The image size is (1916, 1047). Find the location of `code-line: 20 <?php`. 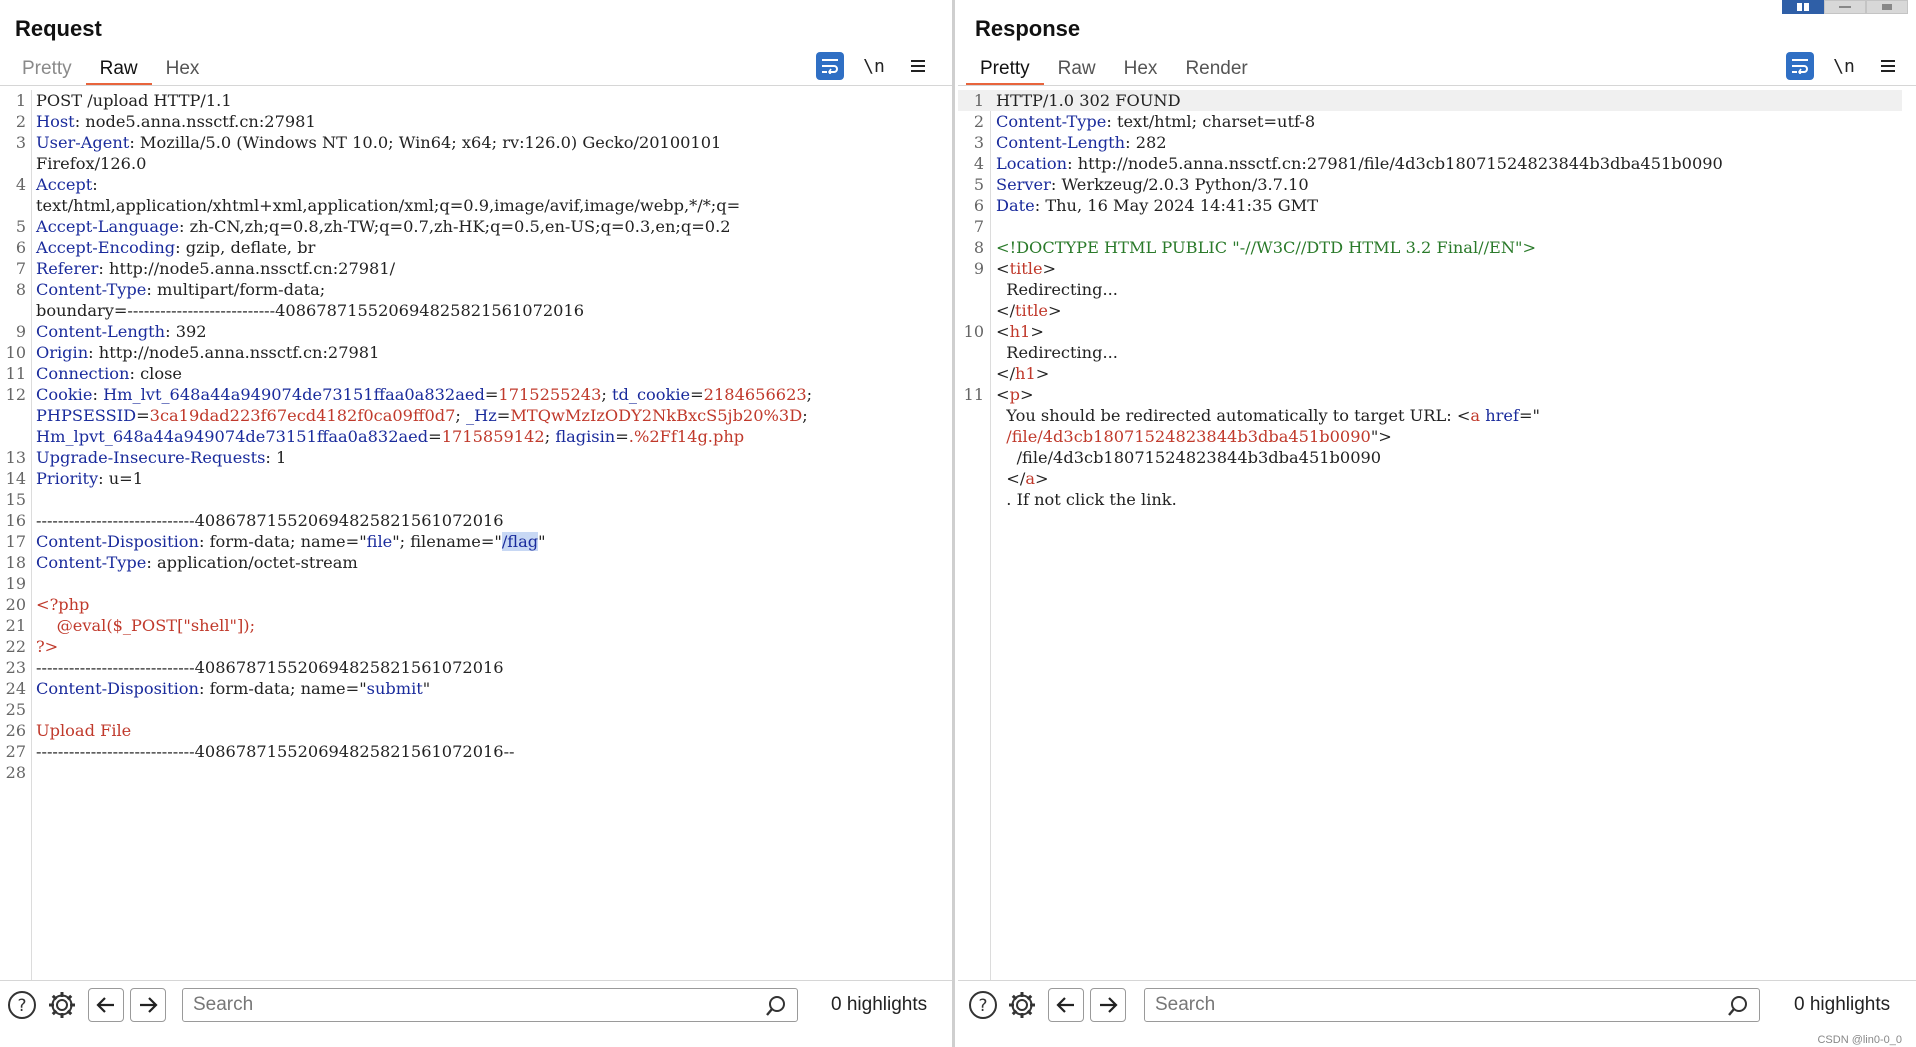

code-line: 20 <?php is located at coordinates (47, 604).